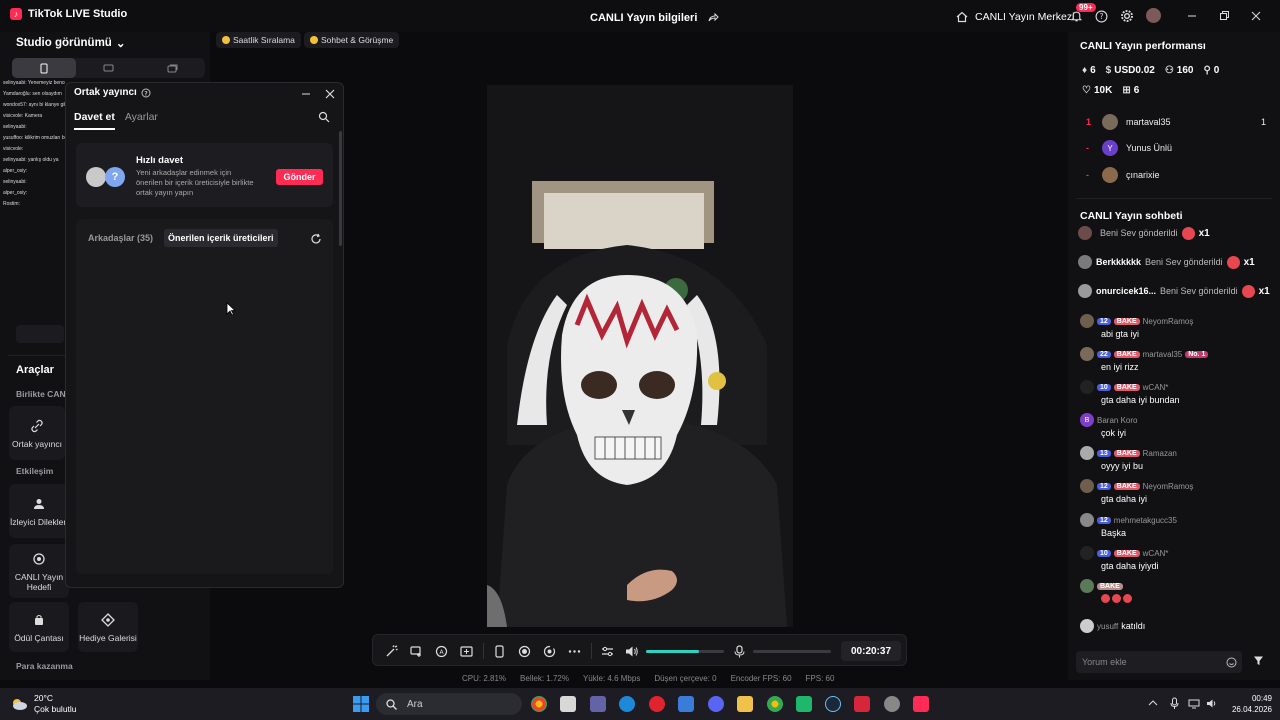  What do you see at coordinates (449, 704) in the screenshot?
I see `taskbar-search: Ara` at bounding box center [449, 704].